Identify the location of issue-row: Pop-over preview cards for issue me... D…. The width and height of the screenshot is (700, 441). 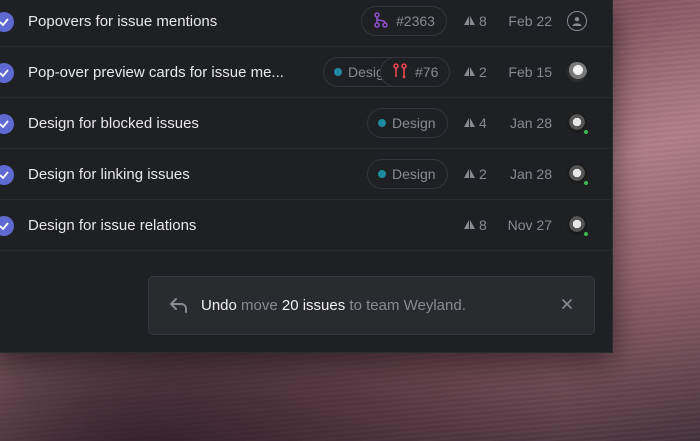
(306, 72).